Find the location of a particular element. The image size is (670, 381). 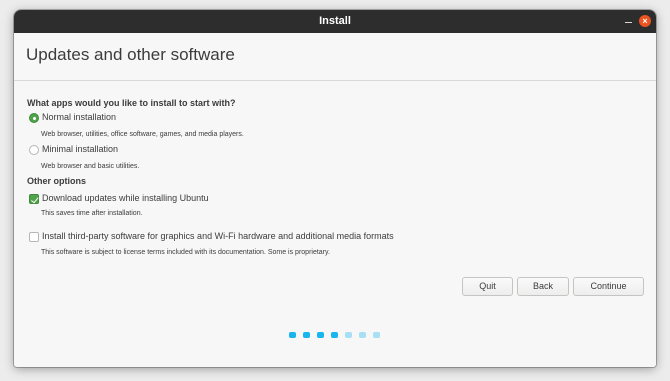

radio-selected-icon is located at coordinates (34, 118).